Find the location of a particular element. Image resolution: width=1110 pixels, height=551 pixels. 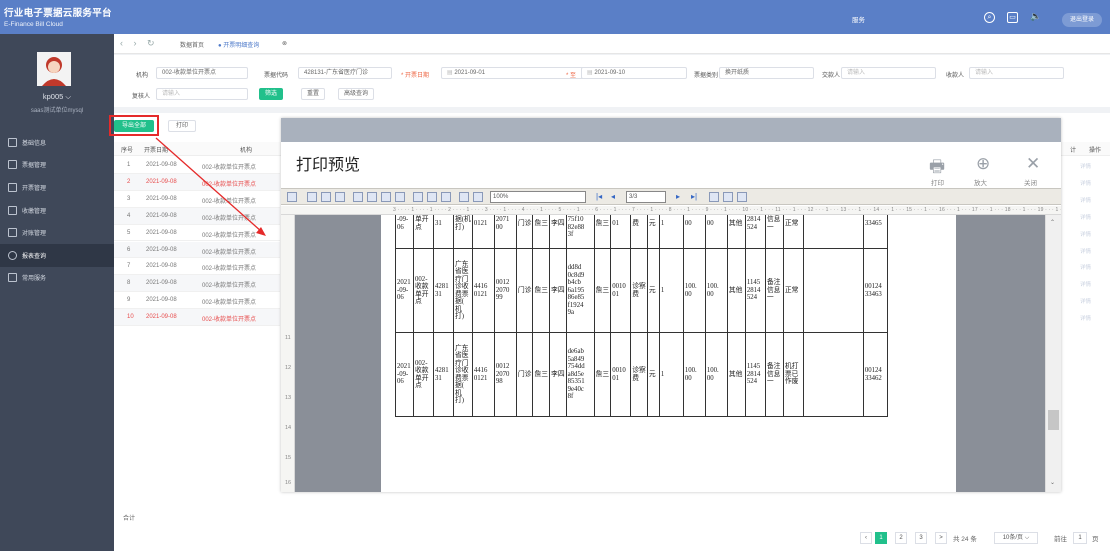

user-name: kp005 ⌵ is located at coordinates (57, 97).